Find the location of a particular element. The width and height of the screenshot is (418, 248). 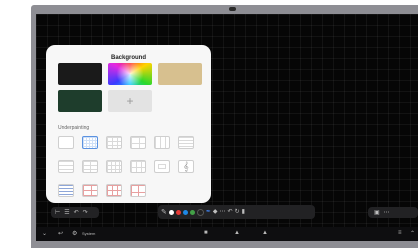

home-icon: ■ is located at coordinates (206, 233).